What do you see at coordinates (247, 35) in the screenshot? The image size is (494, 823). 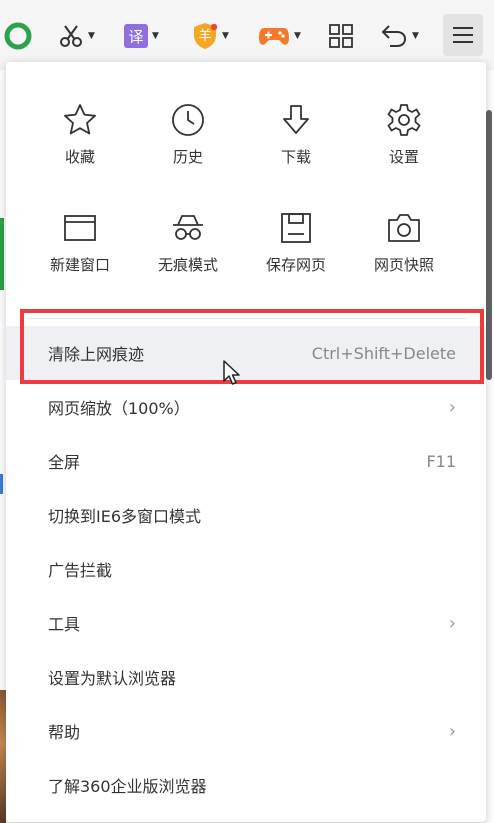 I see `browser-toolbar: ▼ 译 ▼ 羊 ▼ ▼ ▼` at bounding box center [247, 35].